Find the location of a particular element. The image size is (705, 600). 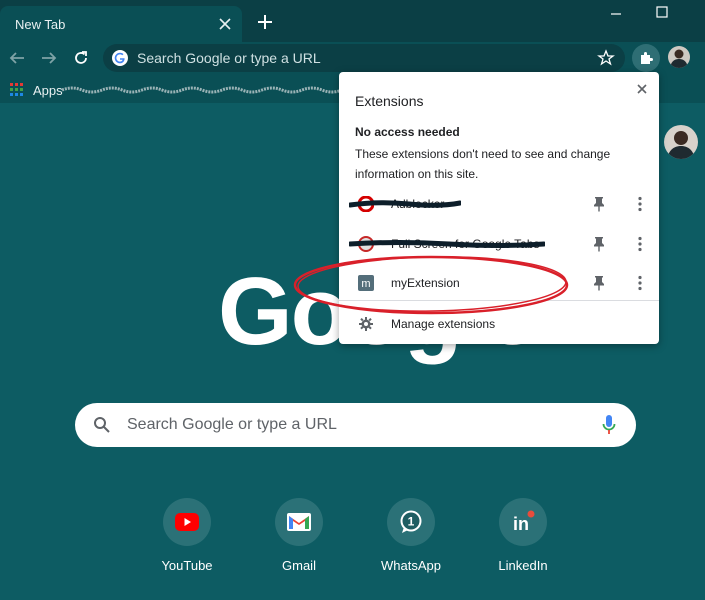

reload-icon is located at coordinates (81, 58).